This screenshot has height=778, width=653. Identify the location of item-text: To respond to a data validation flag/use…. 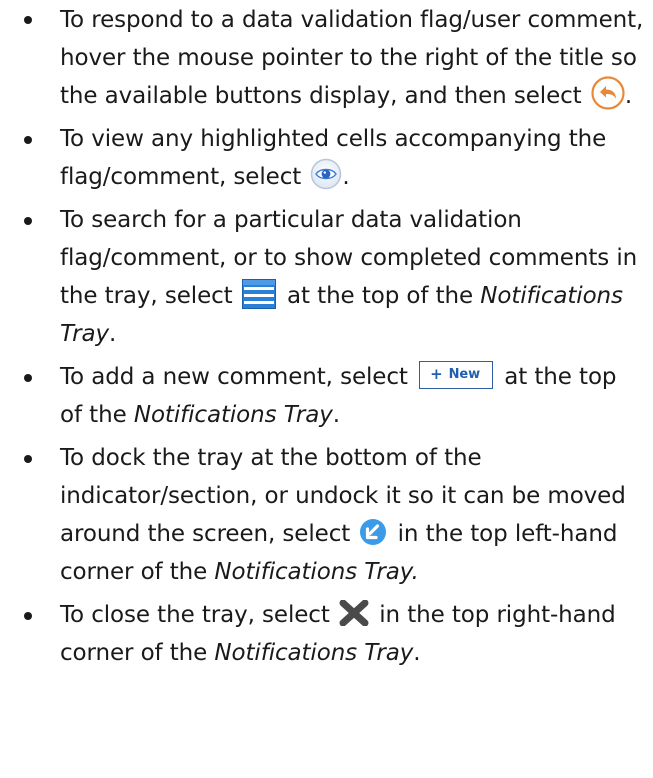
(352, 58).